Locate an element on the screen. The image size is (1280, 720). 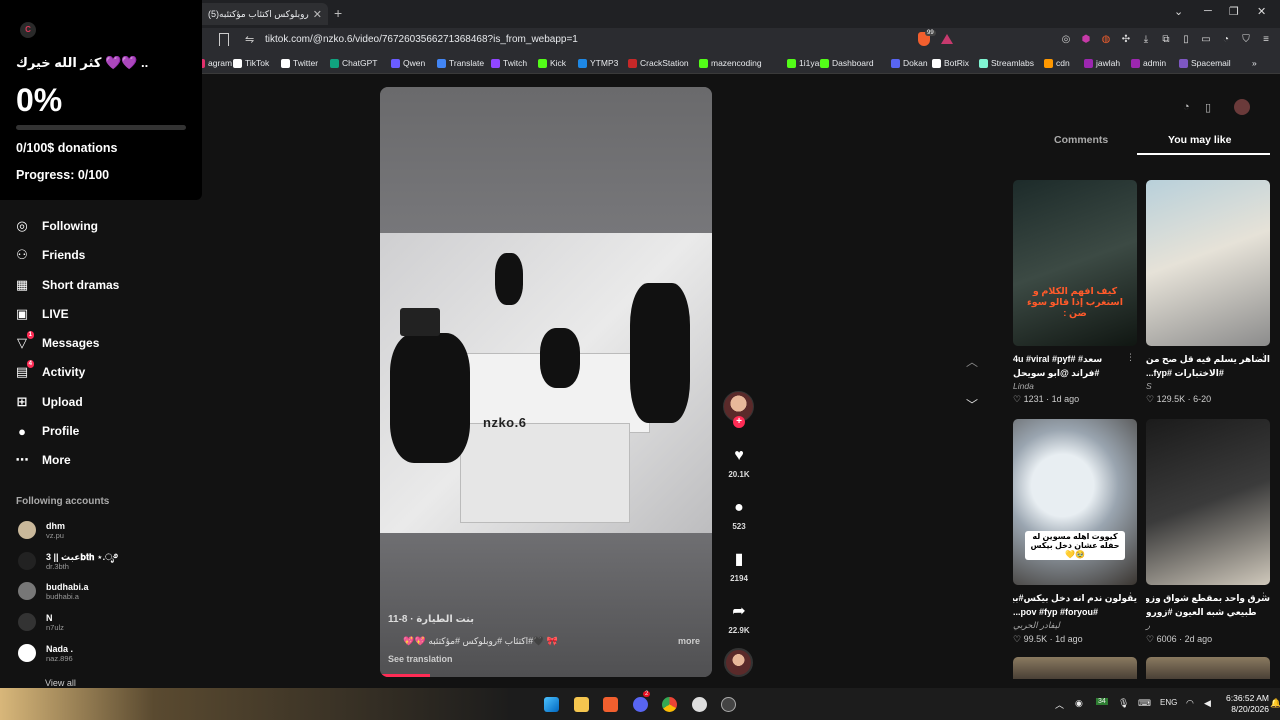
shield-check-icon: ⛉ is located at coordinates (1246, 40).